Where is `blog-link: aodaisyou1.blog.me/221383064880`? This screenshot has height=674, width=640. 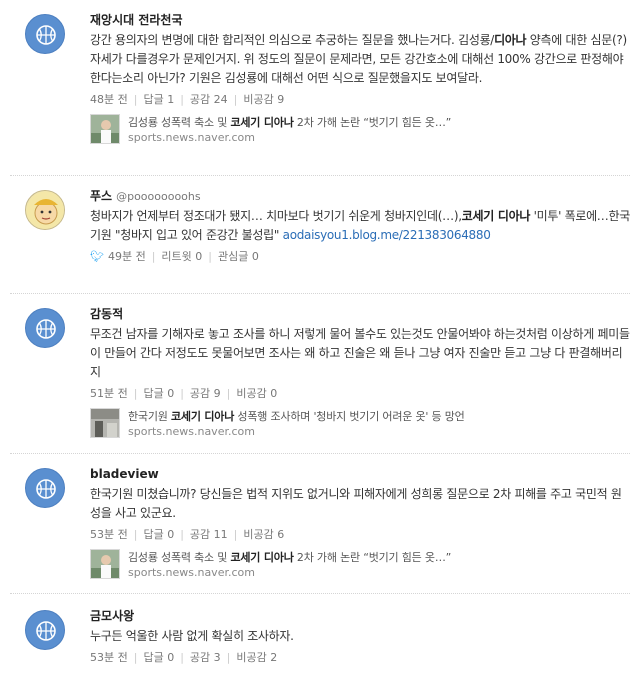
blog-link: aodaisyou1.blog.me/221383064880 is located at coordinates (387, 235).